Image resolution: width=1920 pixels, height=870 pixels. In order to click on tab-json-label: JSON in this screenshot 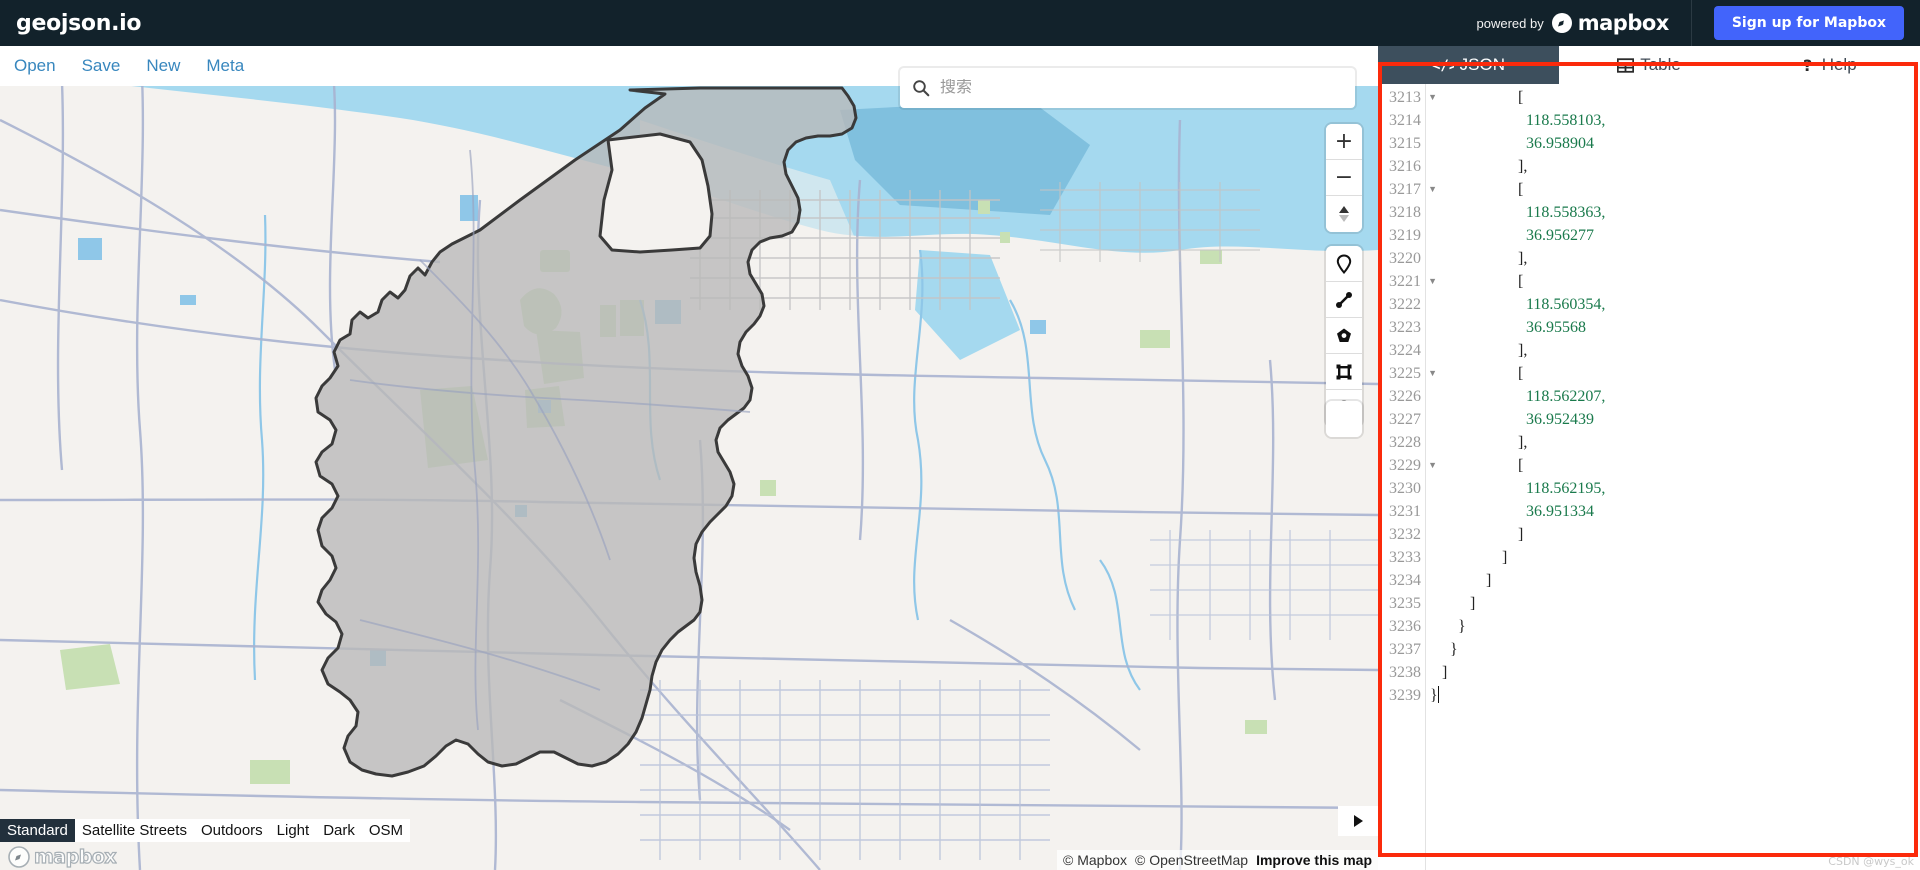, I will do `click(1482, 64)`.